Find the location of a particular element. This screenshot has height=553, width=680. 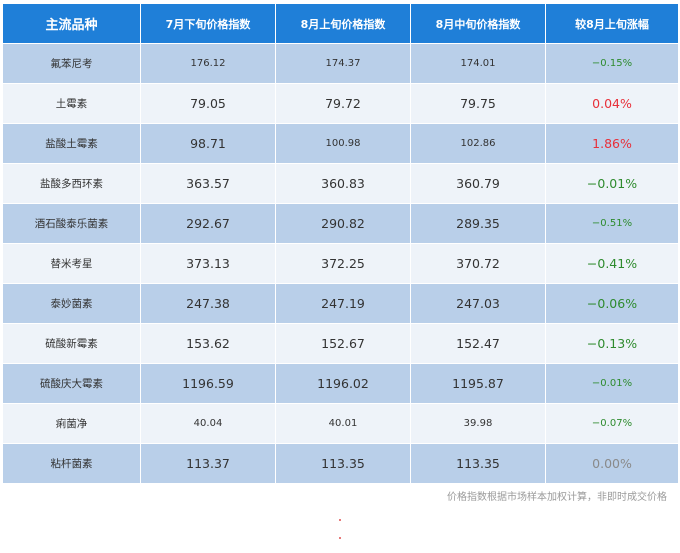

table-row: 盐酸多西环素 363.57 360.83 360.79 −0.01% is located at coordinates (340, 184).